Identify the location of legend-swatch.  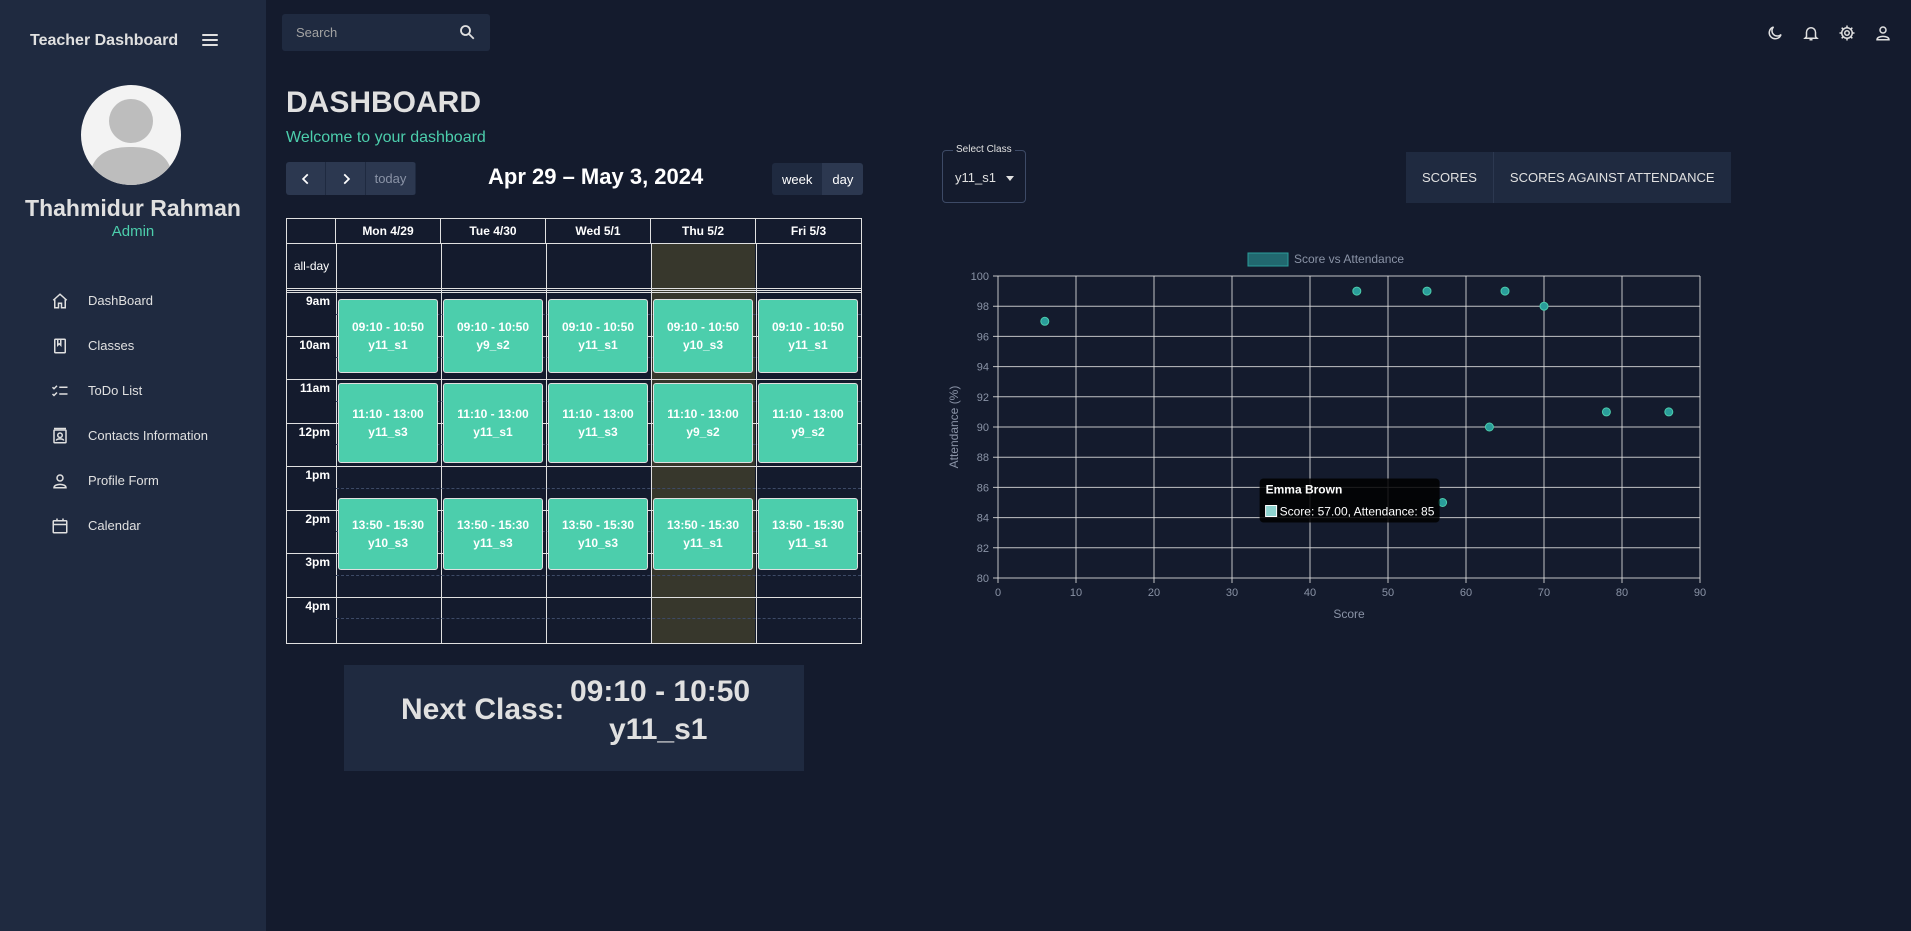
(1268, 259).